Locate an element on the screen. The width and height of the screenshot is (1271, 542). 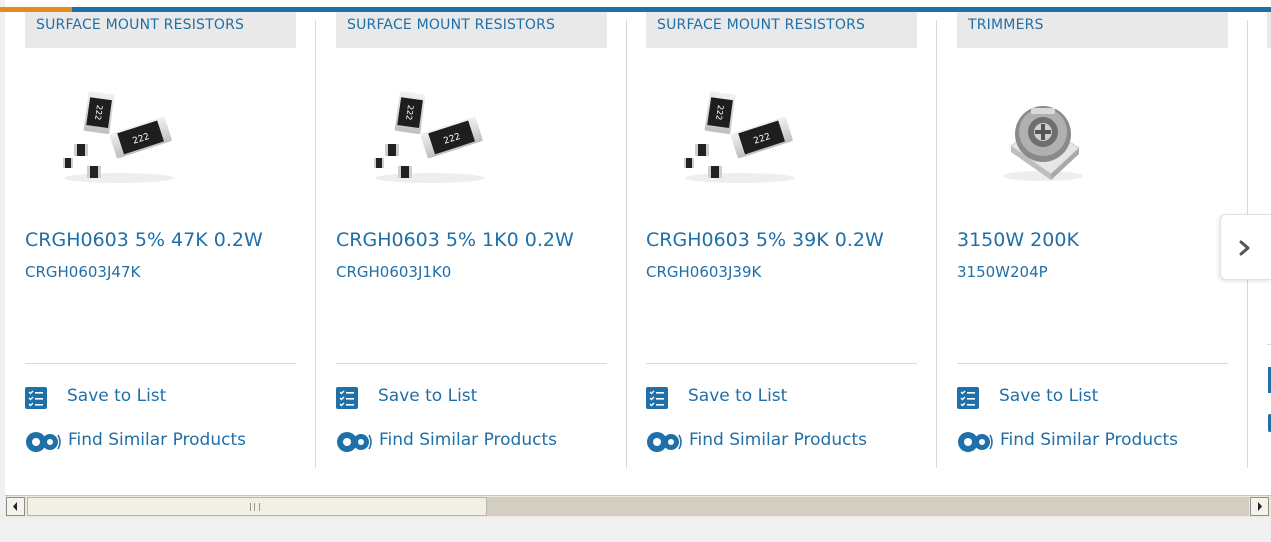
product-title-link: CRGH0603 5% 47K 0.2W is located at coordinates (144, 240).